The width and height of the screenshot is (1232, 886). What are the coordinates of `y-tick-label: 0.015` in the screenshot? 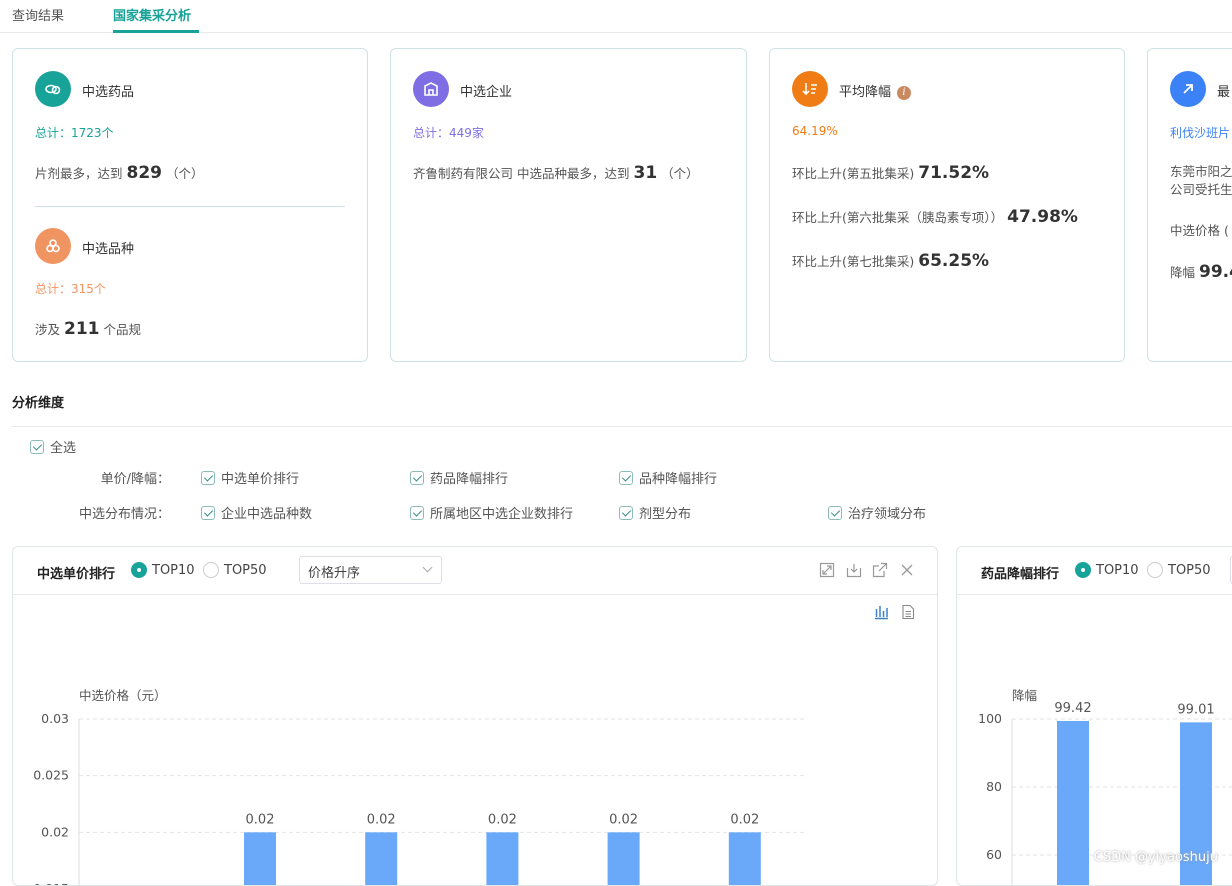 It's located at (51, 883).